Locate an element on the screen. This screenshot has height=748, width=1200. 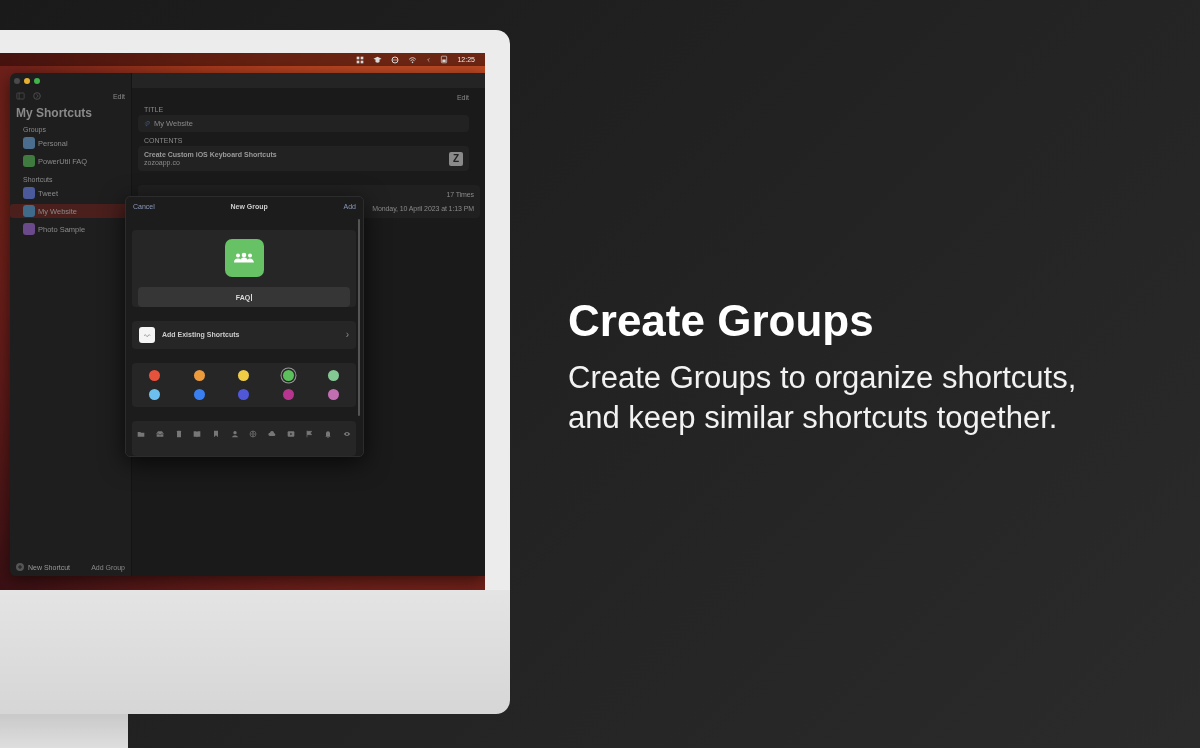
headline: Create Groups is located at coordinates (721, 321).